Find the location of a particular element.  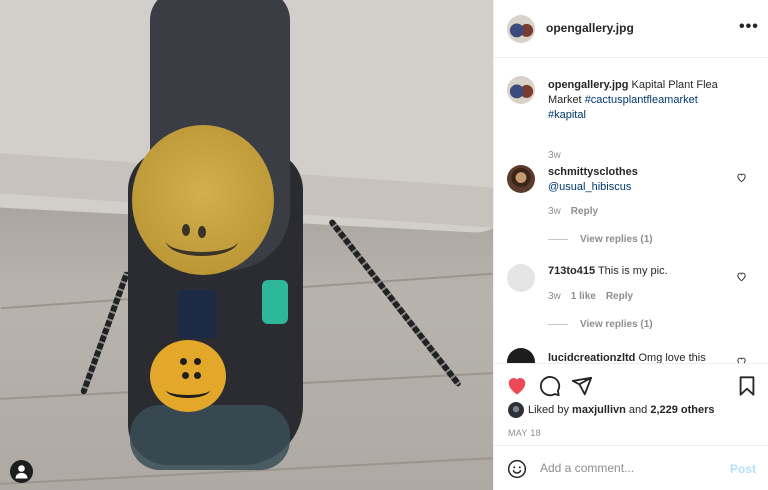

caption-username: opengallery.jpg is located at coordinates (588, 85).